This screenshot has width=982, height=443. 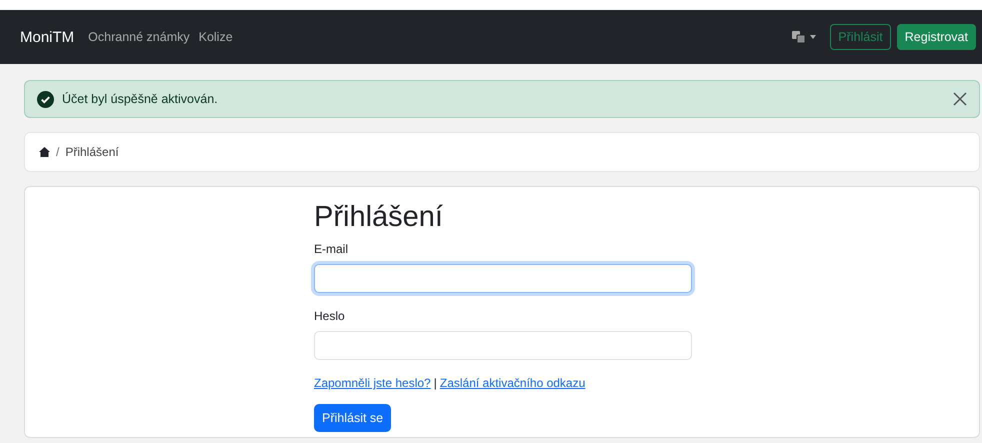 I want to click on nav-link: Ochranné známky, so click(x=139, y=37).